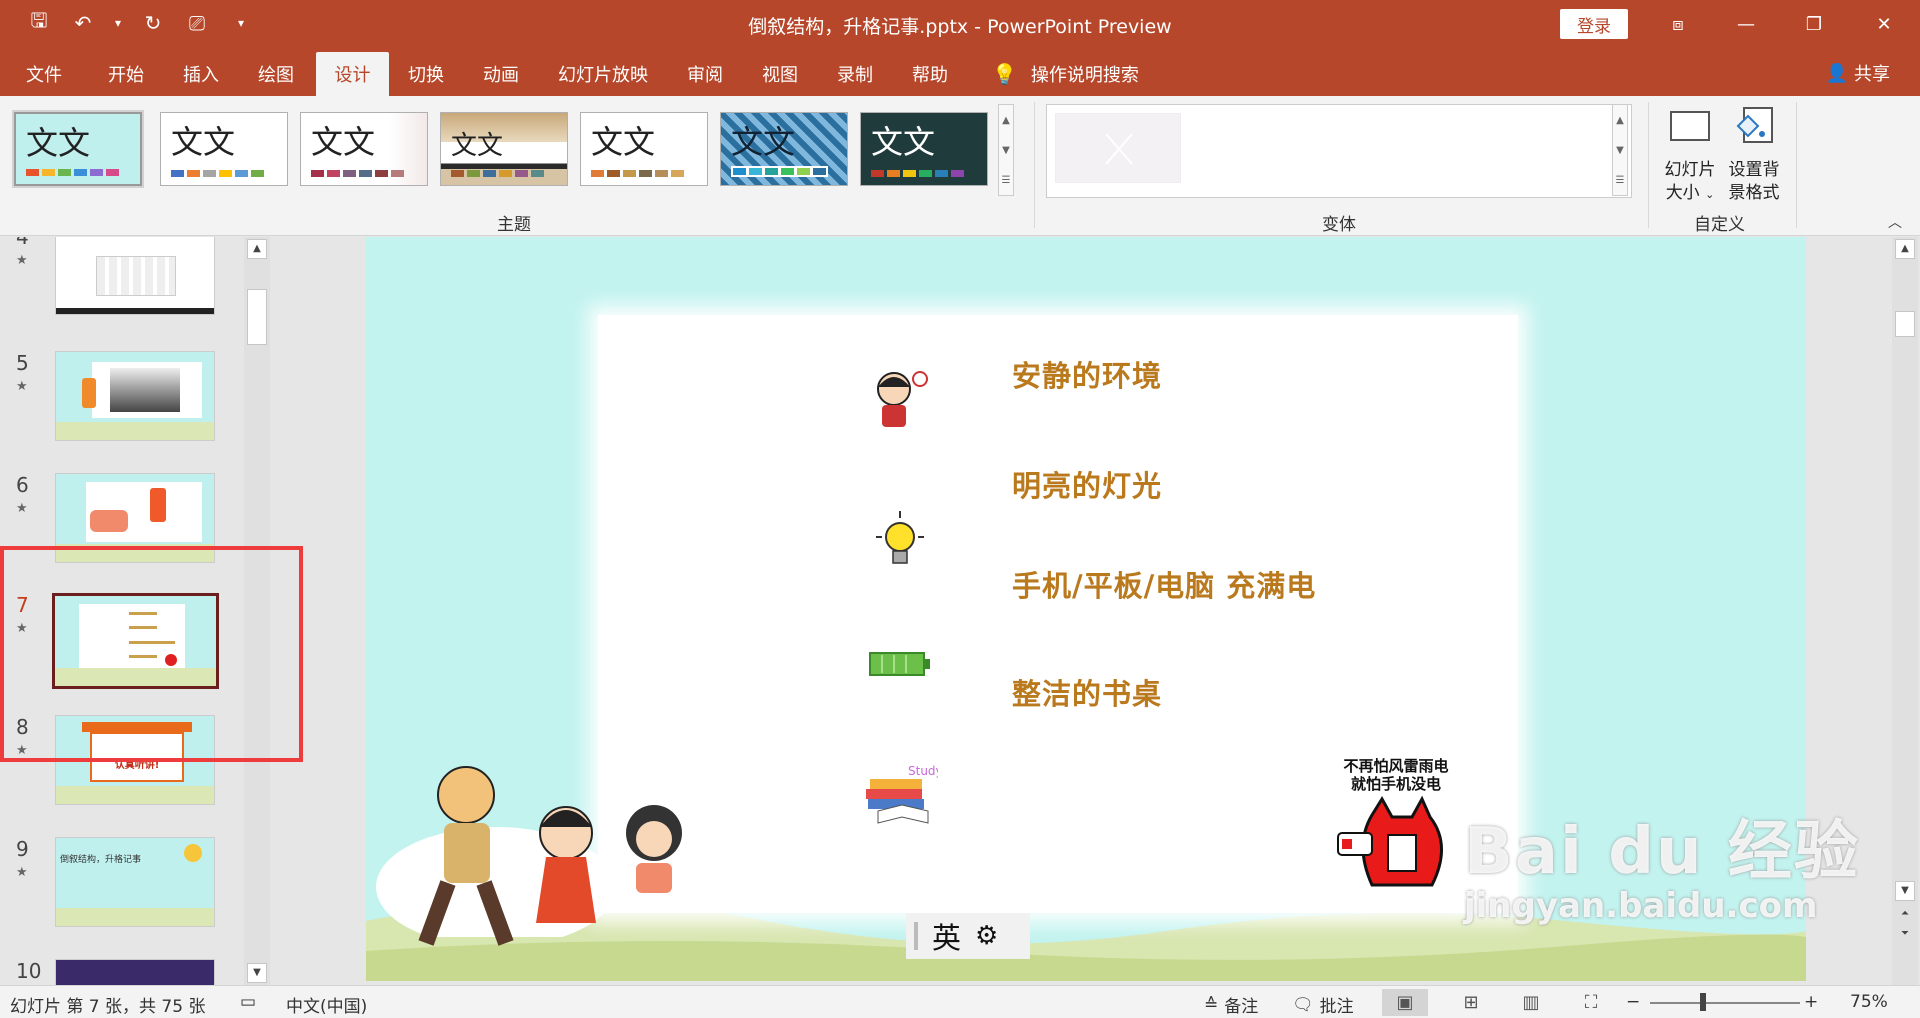 This screenshot has height=1018, width=1920. Describe the element at coordinates (248, 1002) in the screenshot. I see `spelling-icon: ▭` at that location.